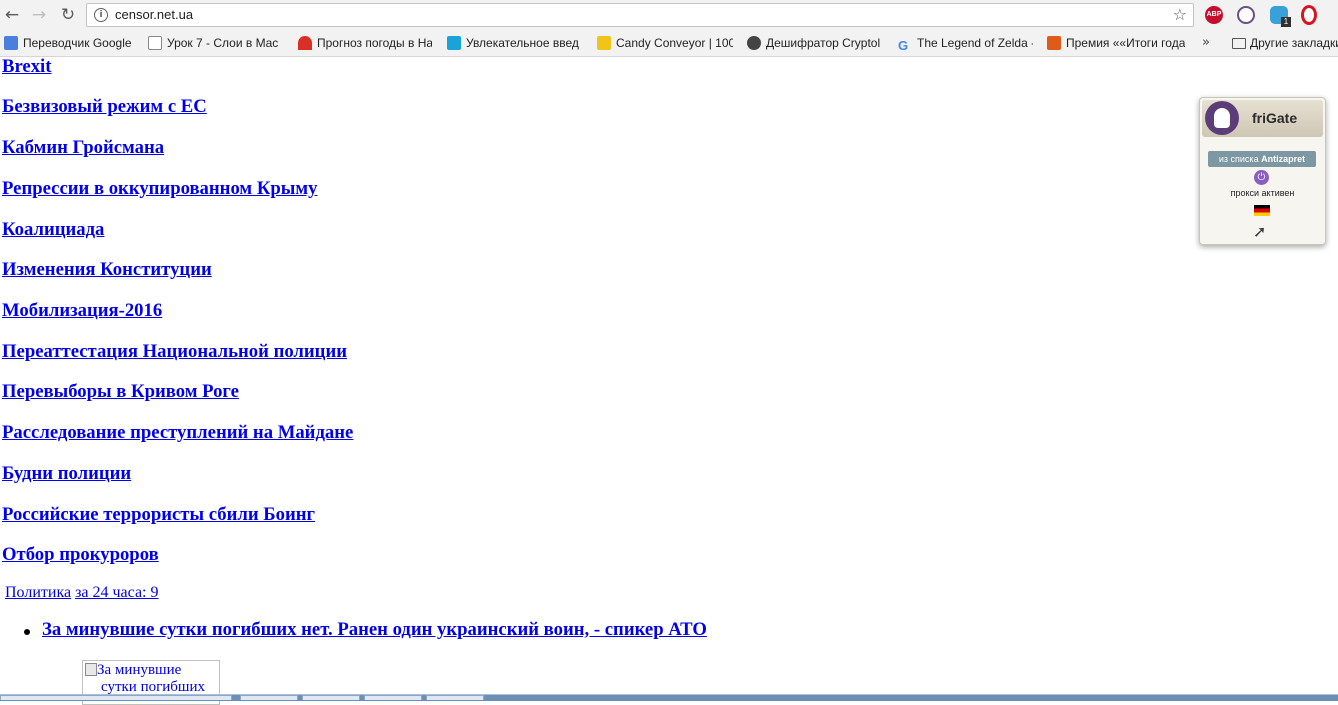 The width and height of the screenshot is (1338, 705). Describe the element at coordinates (305, 43) in the screenshot. I see `umbrella-icon` at that location.